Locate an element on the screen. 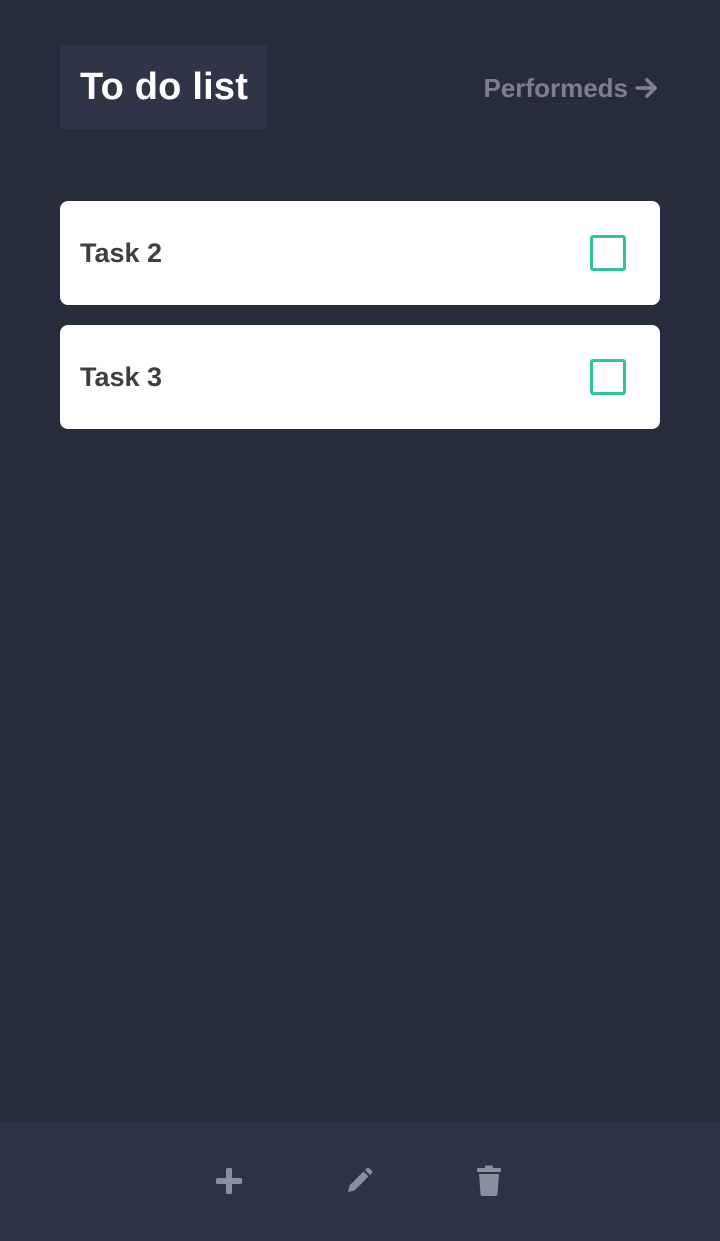 This screenshot has width=720, height=1241. add-task-button is located at coordinates (229, 1181).